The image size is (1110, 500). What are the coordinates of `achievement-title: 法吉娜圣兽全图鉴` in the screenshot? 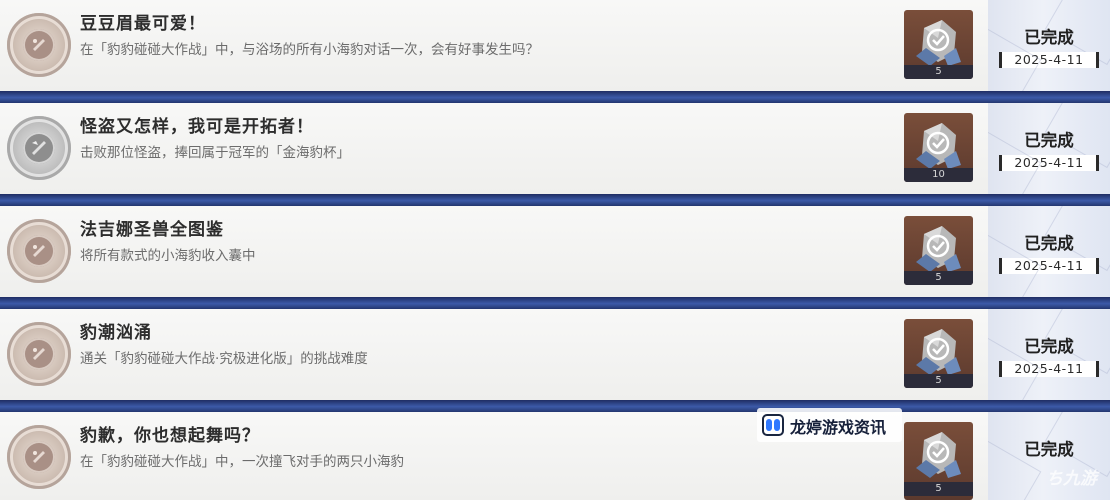 It's located at (152, 230).